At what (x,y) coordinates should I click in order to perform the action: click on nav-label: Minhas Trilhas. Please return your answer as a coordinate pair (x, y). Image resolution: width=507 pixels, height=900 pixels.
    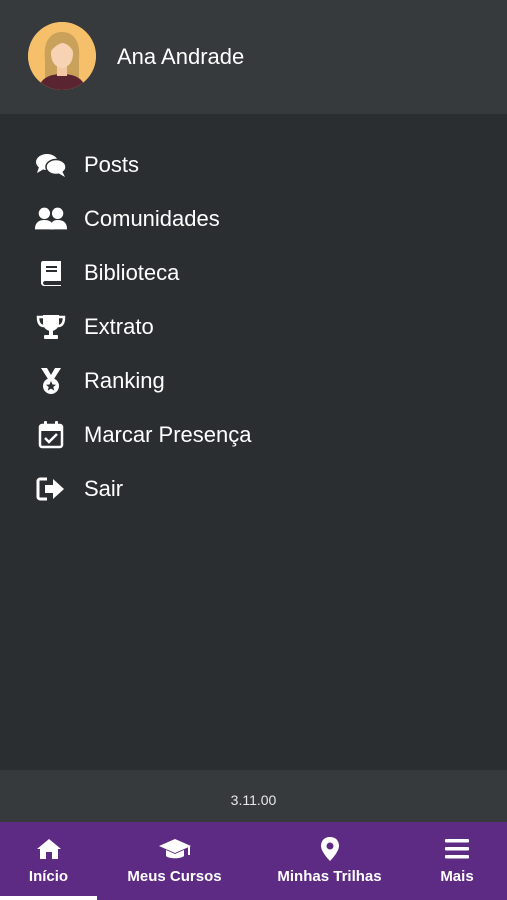
    Looking at the image, I should click on (329, 876).